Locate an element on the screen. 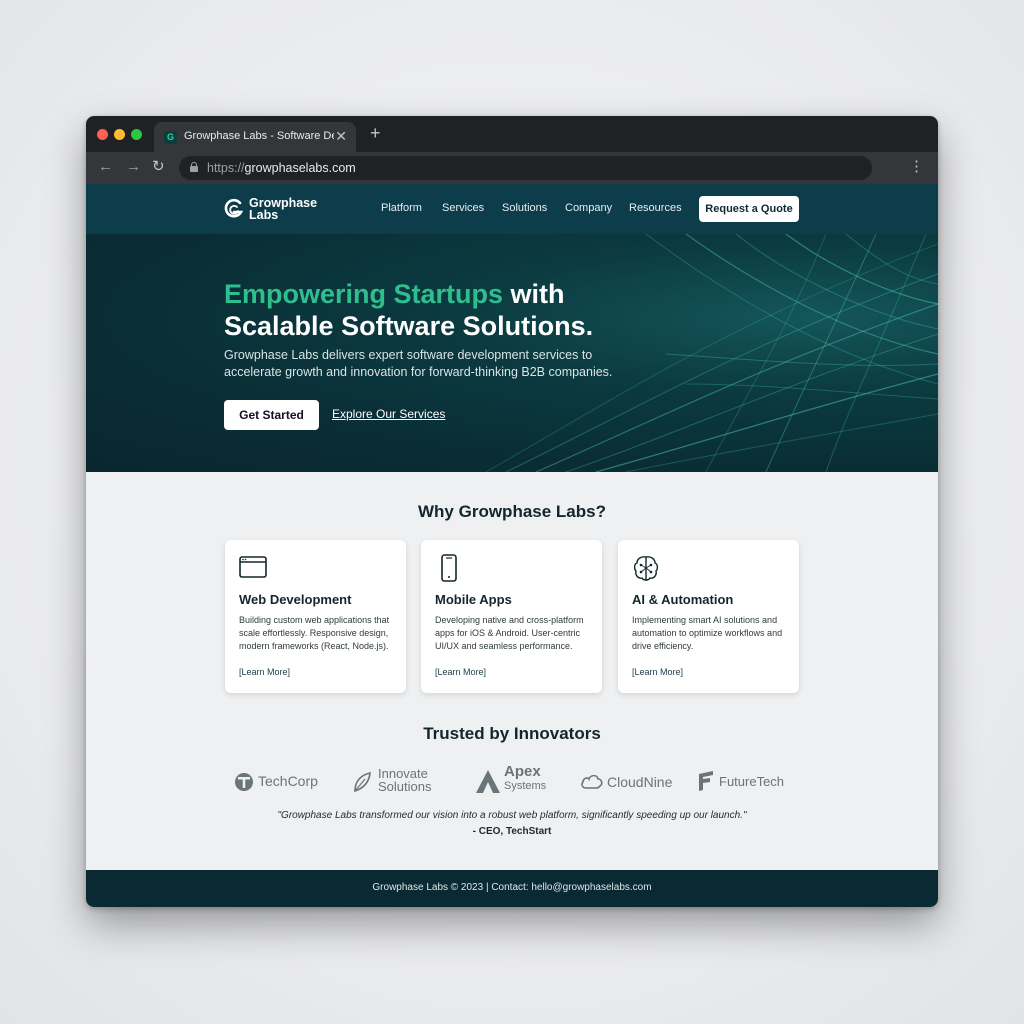  logo-text: Growphase Labs is located at coordinates (294, 209).